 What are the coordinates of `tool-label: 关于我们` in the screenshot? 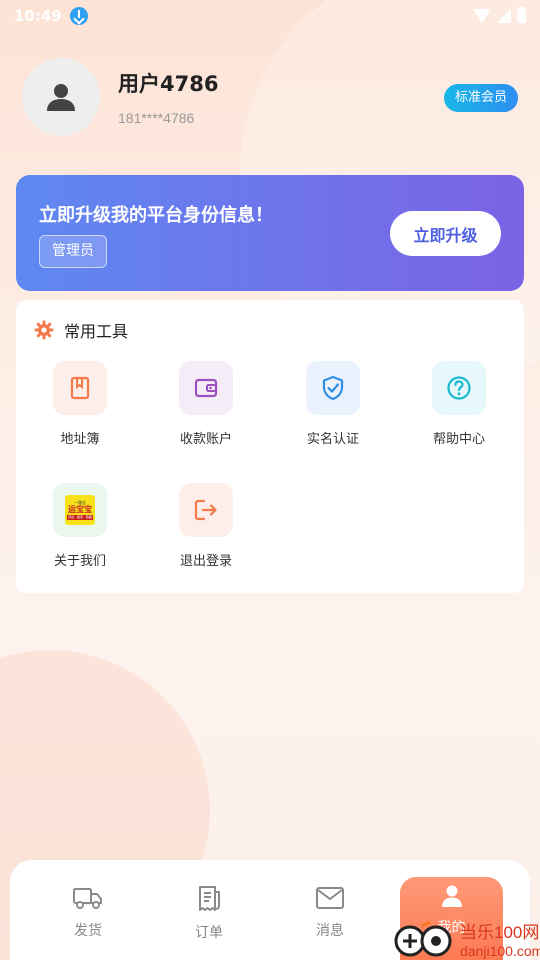 It's located at (79, 561).